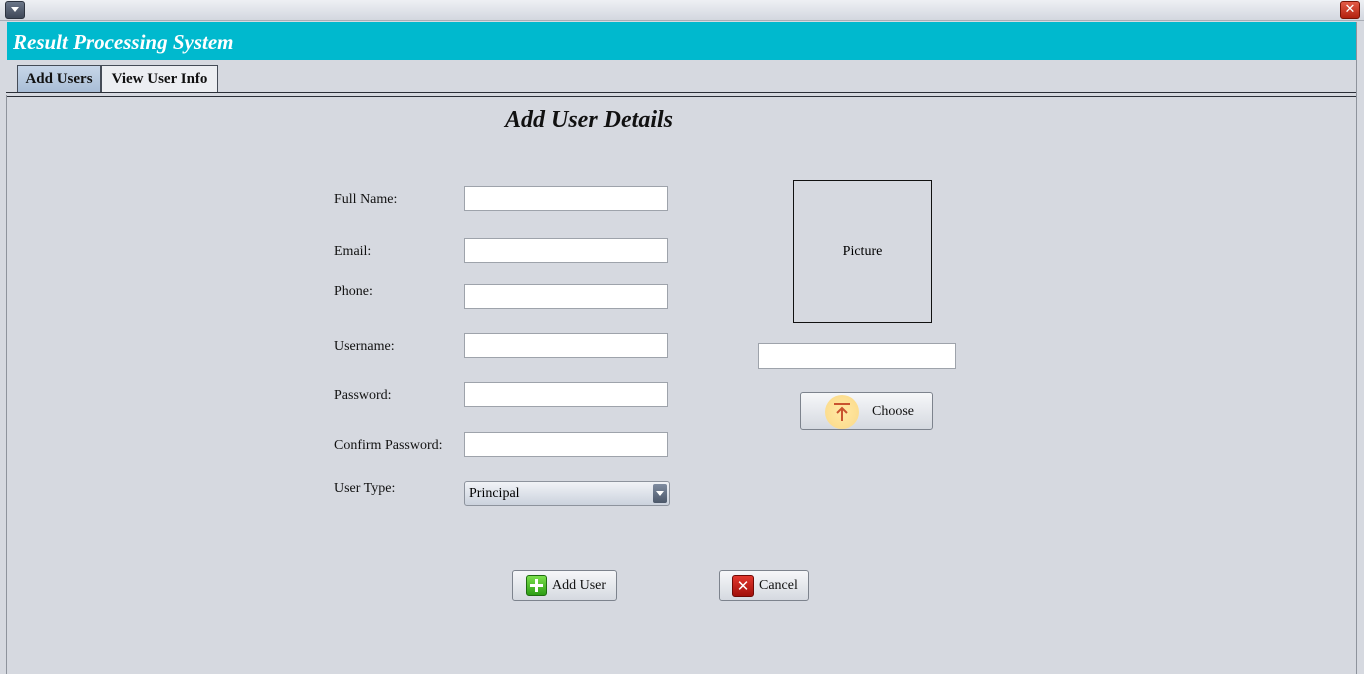  What do you see at coordinates (566, 296) in the screenshot?
I see `phone-field` at bounding box center [566, 296].